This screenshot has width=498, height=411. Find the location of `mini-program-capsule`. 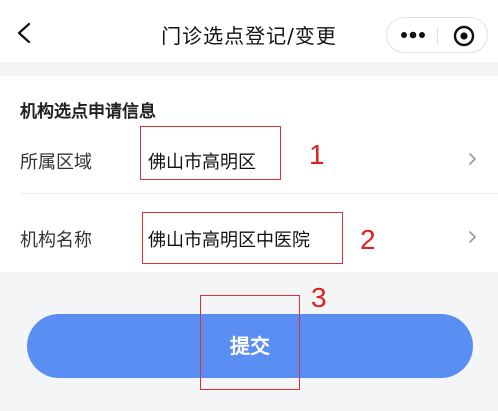

mini-program-capsule is located at coordinates (437, 35).